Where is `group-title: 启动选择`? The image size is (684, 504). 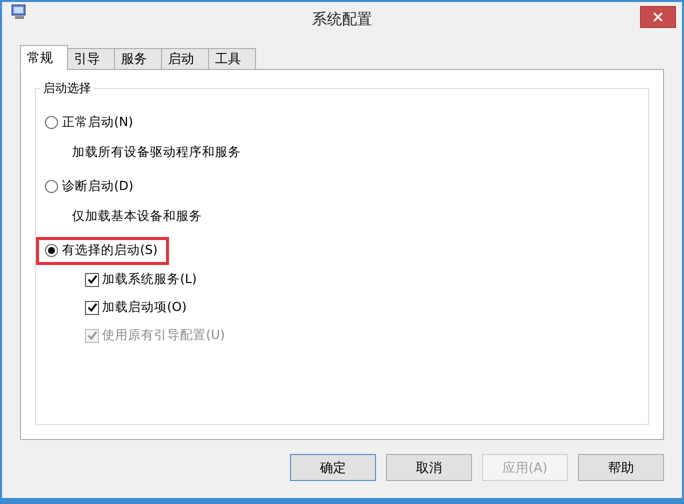 group-title: 启动选择 is located at coordinates (67, 88).